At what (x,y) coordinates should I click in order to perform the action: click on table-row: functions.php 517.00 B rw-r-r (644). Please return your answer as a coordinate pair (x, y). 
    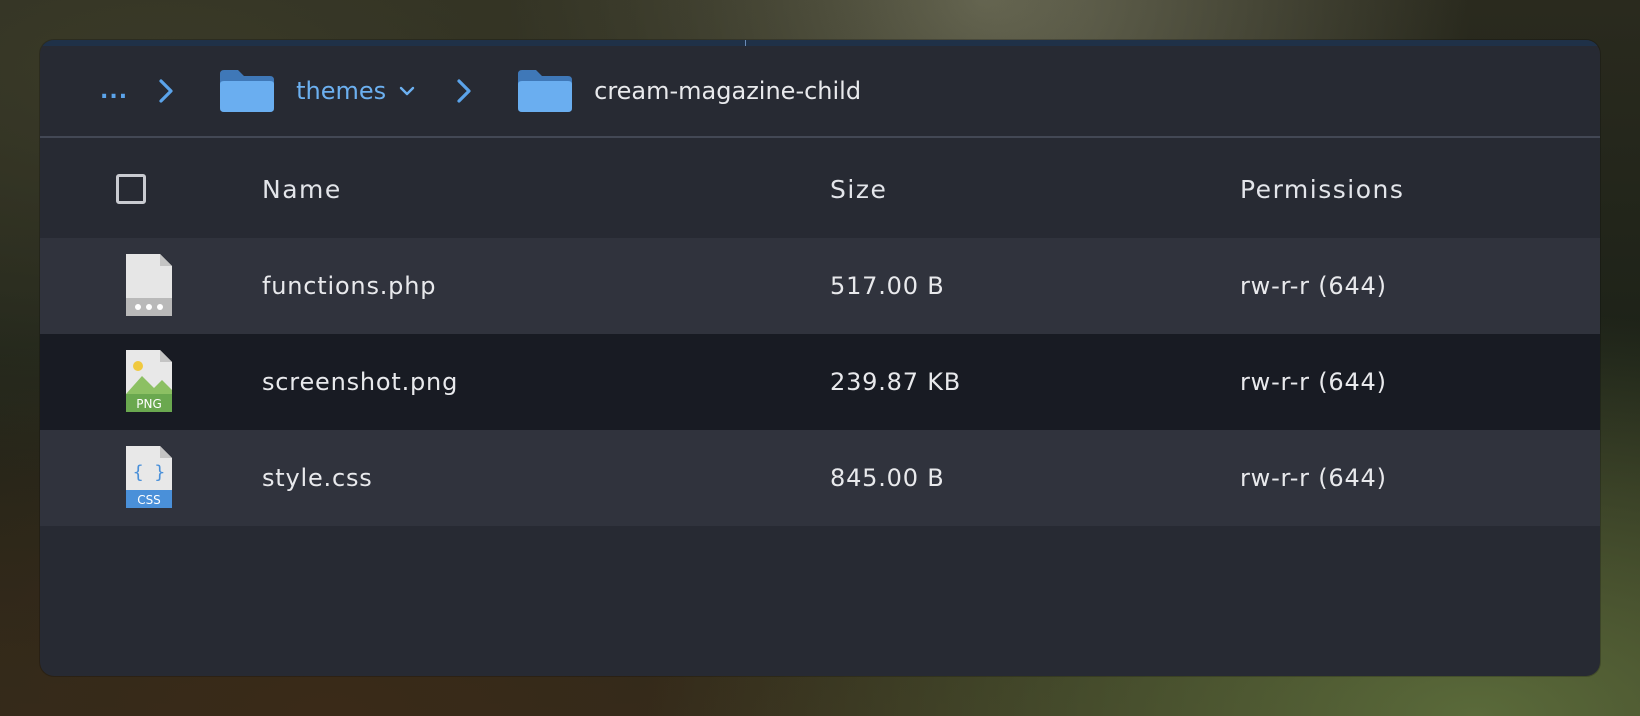
    Looking at the image, I should click on (820, 286).